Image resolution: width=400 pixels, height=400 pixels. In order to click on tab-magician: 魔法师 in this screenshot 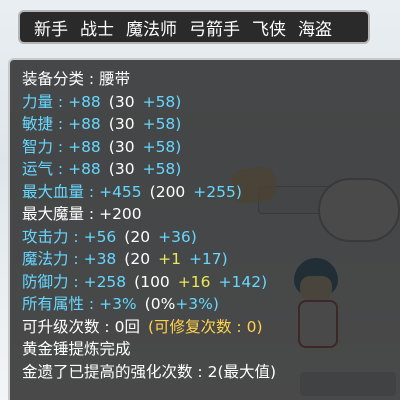, I will do `click(151, 27)`.